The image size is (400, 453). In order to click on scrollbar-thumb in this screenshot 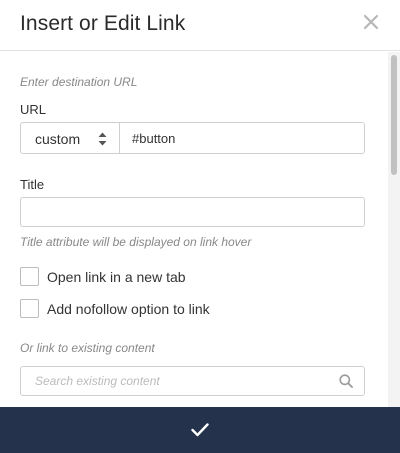, I will do `click(394, 115)`.